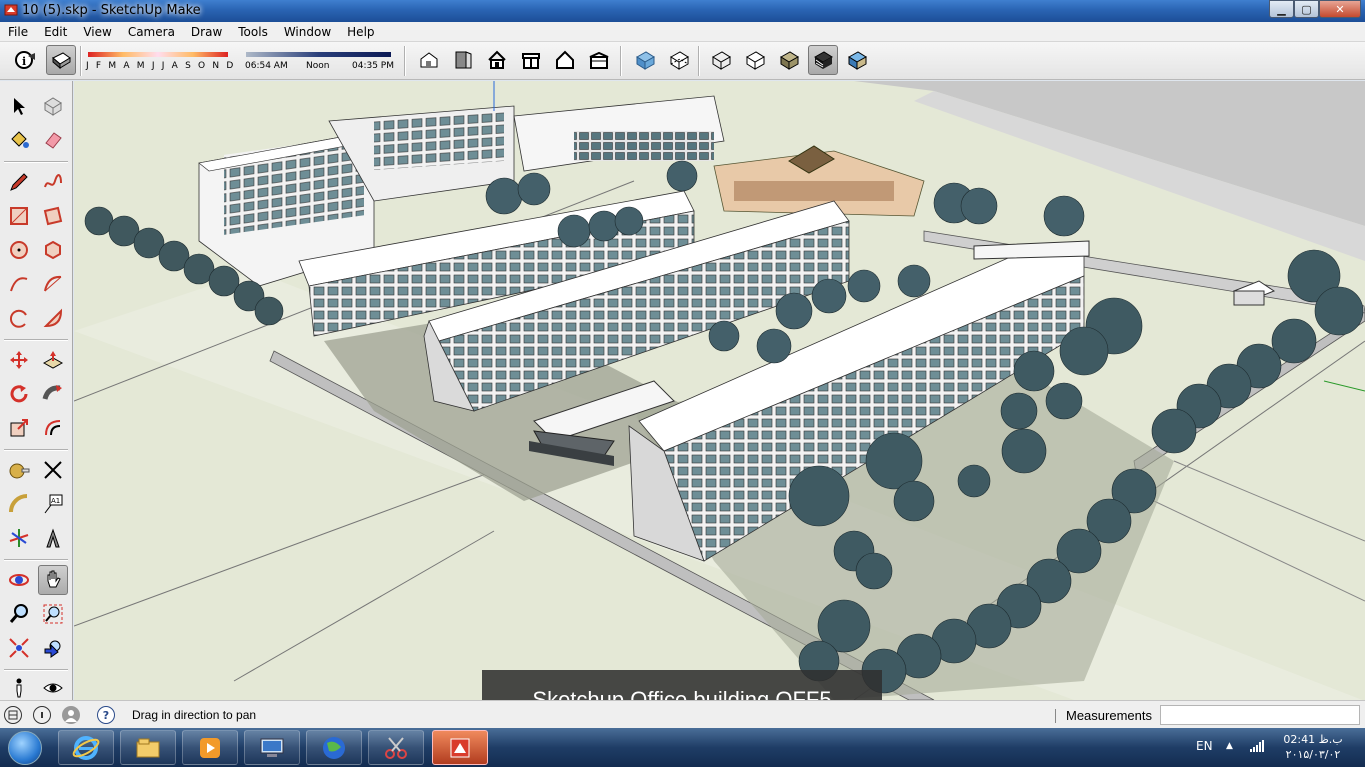 This screenshot has height=767, width=1365. What do you see at coordinates (111, 10) in the screenshot?
I see `window-title: 10 (5).skp - SketchUp Make` at bounding box center [111, 10].